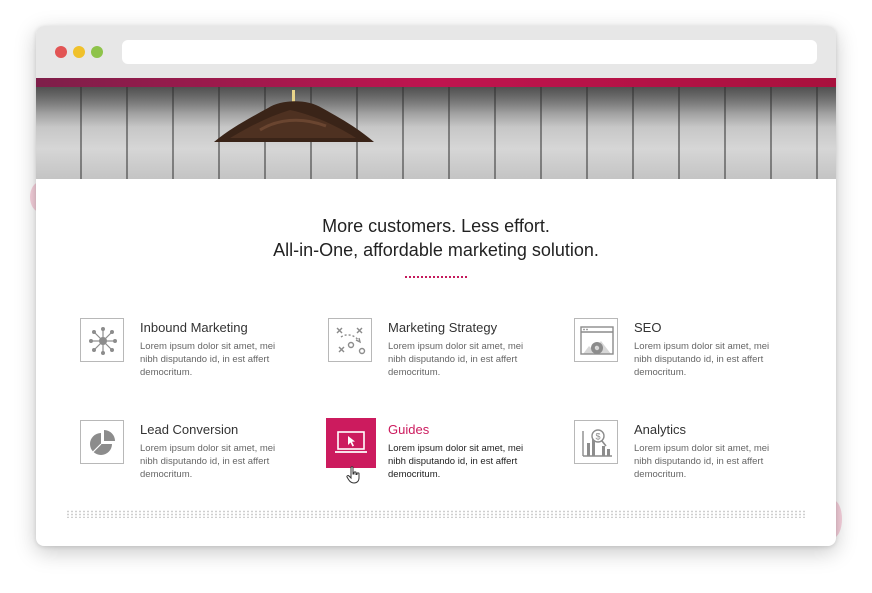  What do you see at coordinates (648, 327) in the screenshot?
I see `feature-title: SEO` at bounding box center [648, 327].